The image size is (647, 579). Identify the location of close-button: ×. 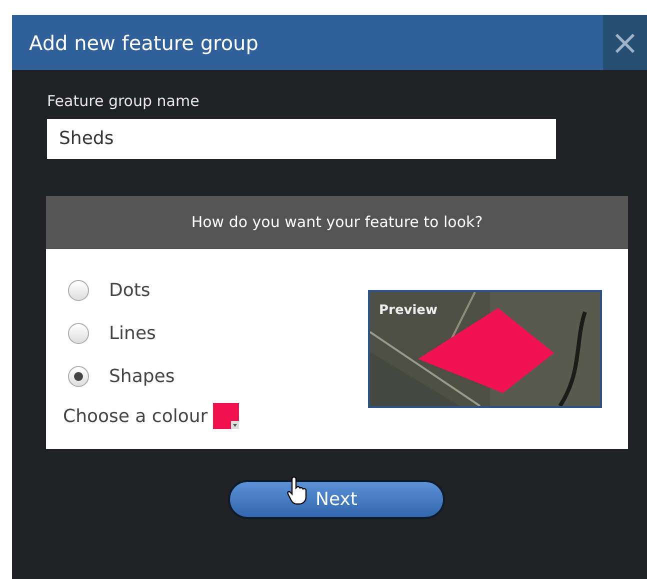
(625, 42).